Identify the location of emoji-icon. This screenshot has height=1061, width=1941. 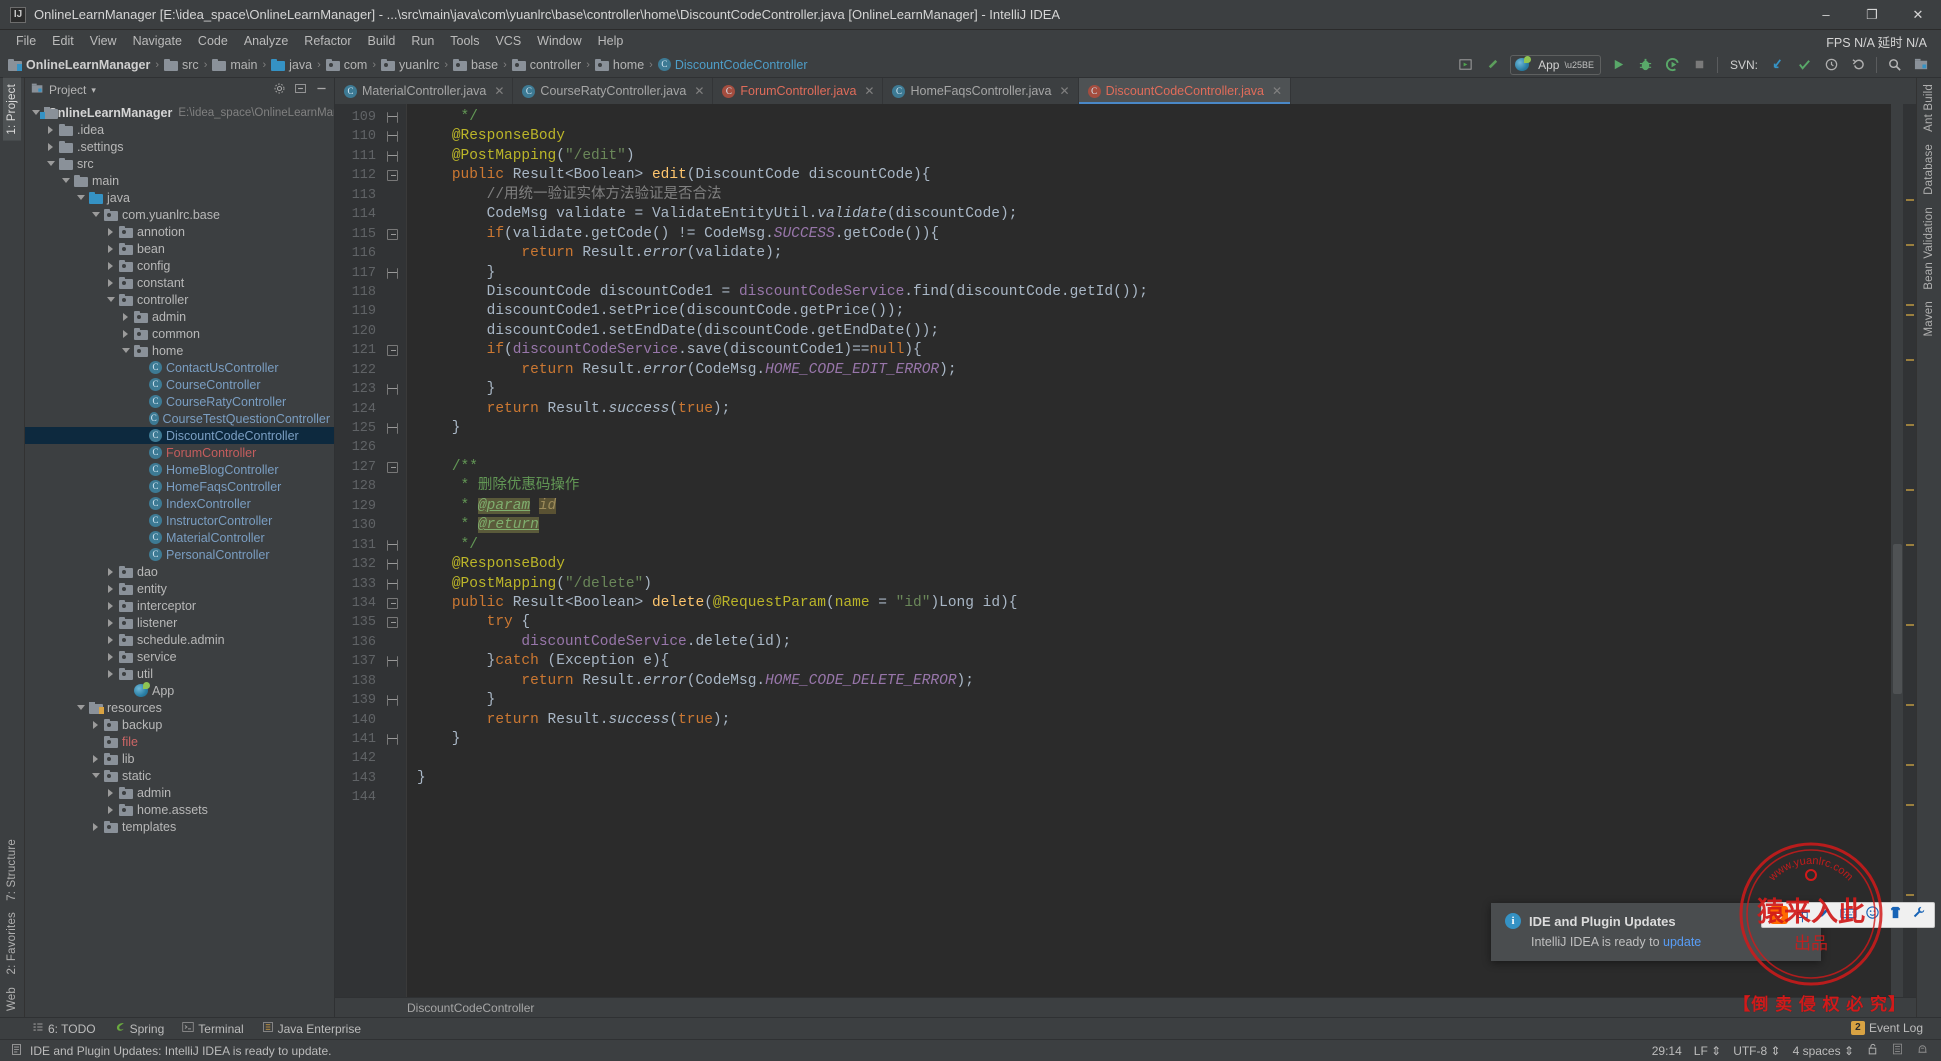
(1872, 915).